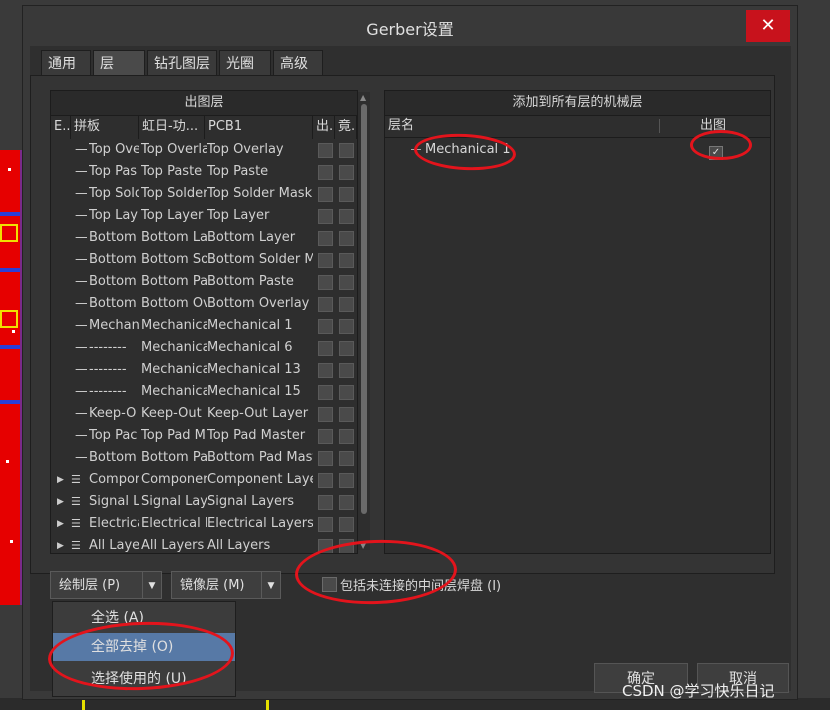 The width and height of the screenshot is (830, 710). Describe the element at coordinates (204, 348) in the screenshot. I see `table-row: — -------- Mechanica Mechanical 6` at that location.